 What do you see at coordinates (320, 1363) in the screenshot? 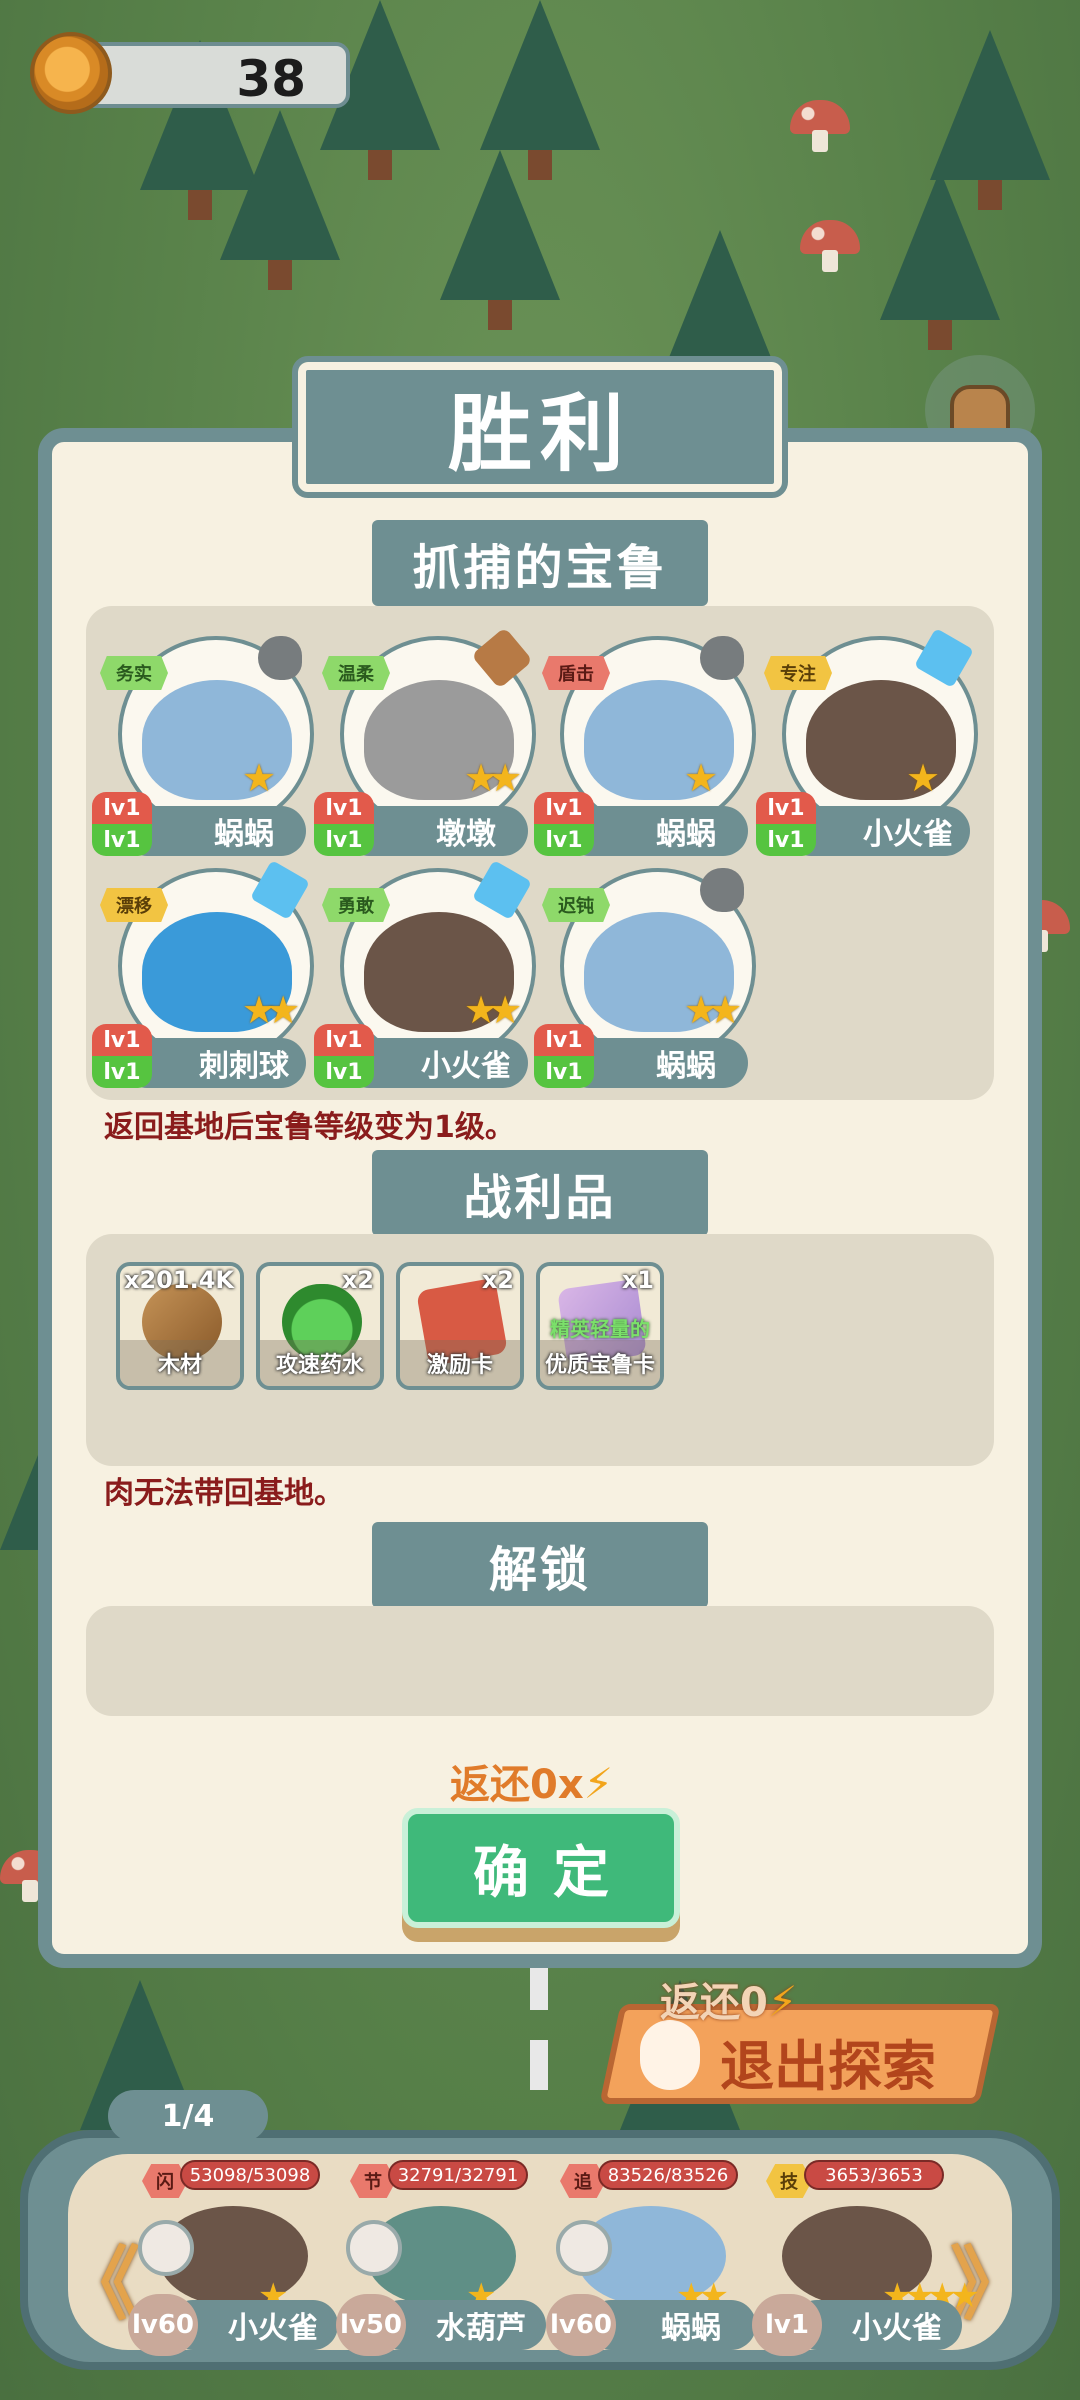
I see `loot-item-label: 攻速药水` at bounding box center [320, 1363].